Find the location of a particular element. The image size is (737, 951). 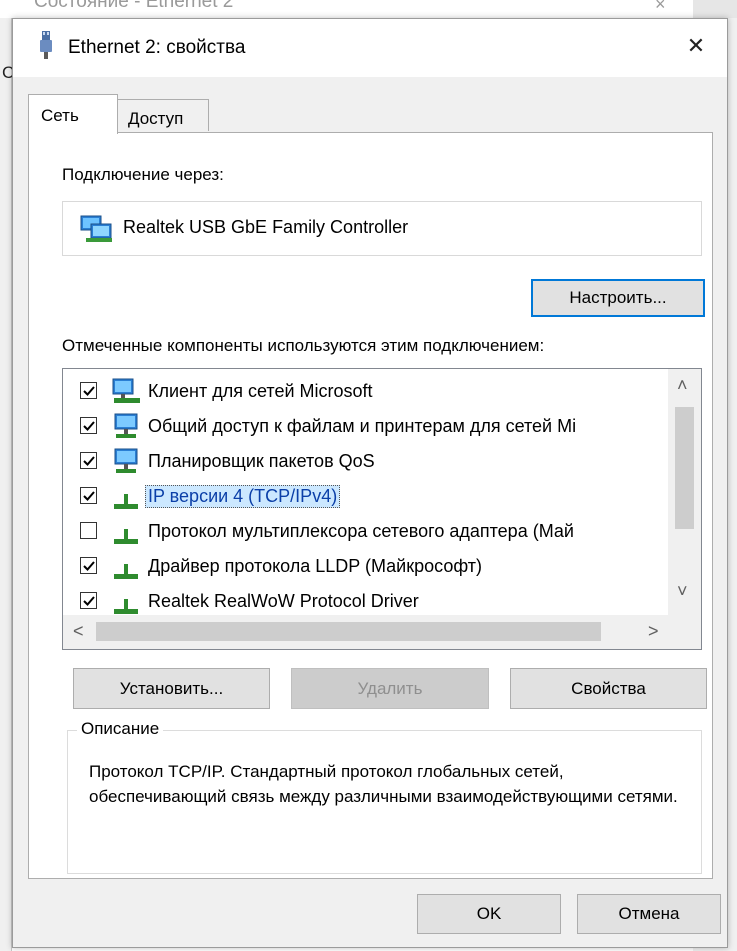

tab-network: Сеть is located at coordinates (73, 114).